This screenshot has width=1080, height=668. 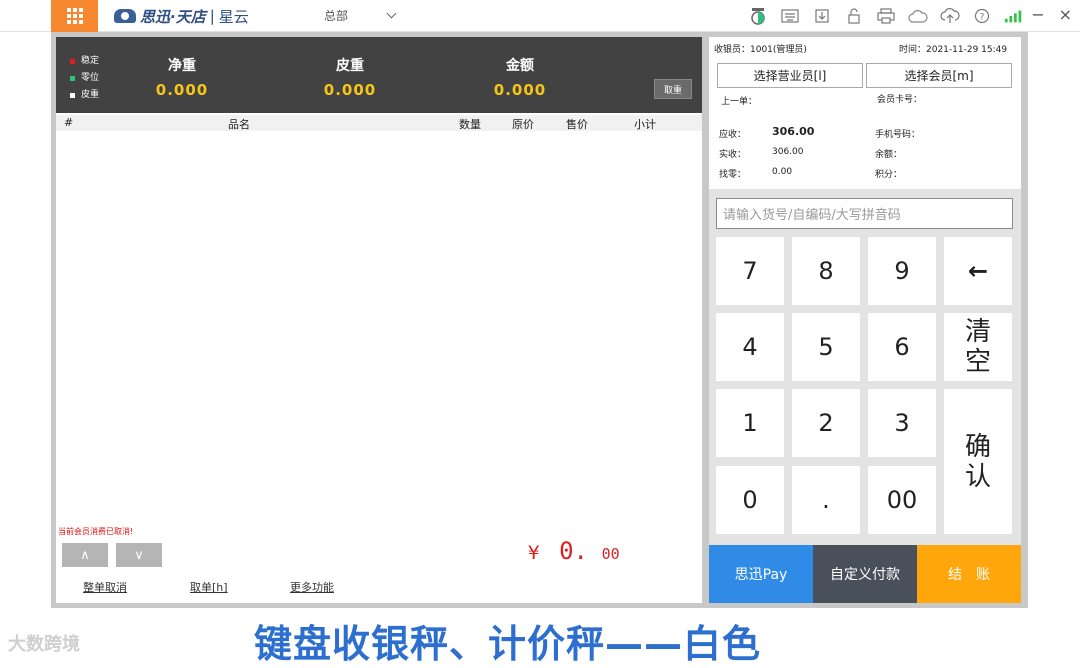 I want to click on app-logo: 思迅·天店 | 星云, so click(x=181, y=16).